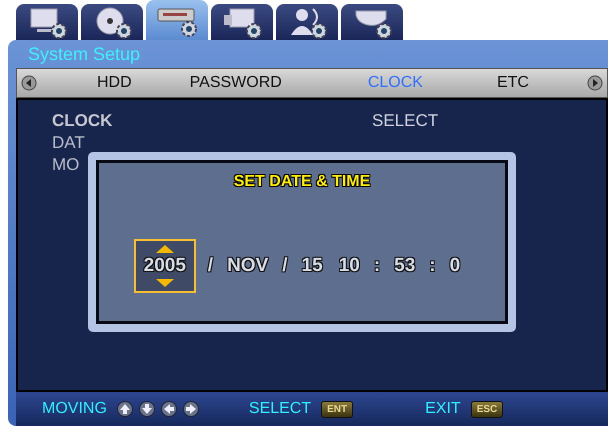 The image size is (608, 426). What do you see at coordinates (405, 266) in the screenshot?
I see `date-field: 53` at bounding box center [405, 266].